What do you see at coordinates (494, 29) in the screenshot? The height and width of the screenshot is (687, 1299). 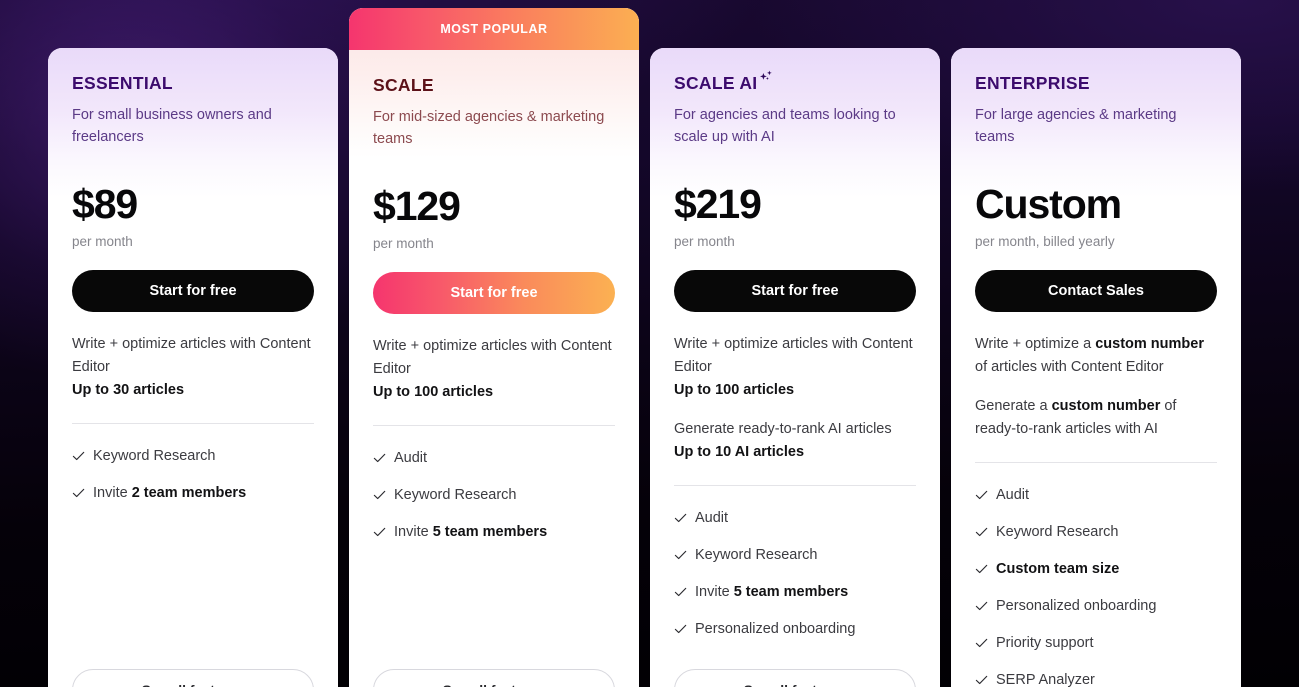 I see `most-popular-badge: MOST POPULAR` at bounding box center [494, 29].